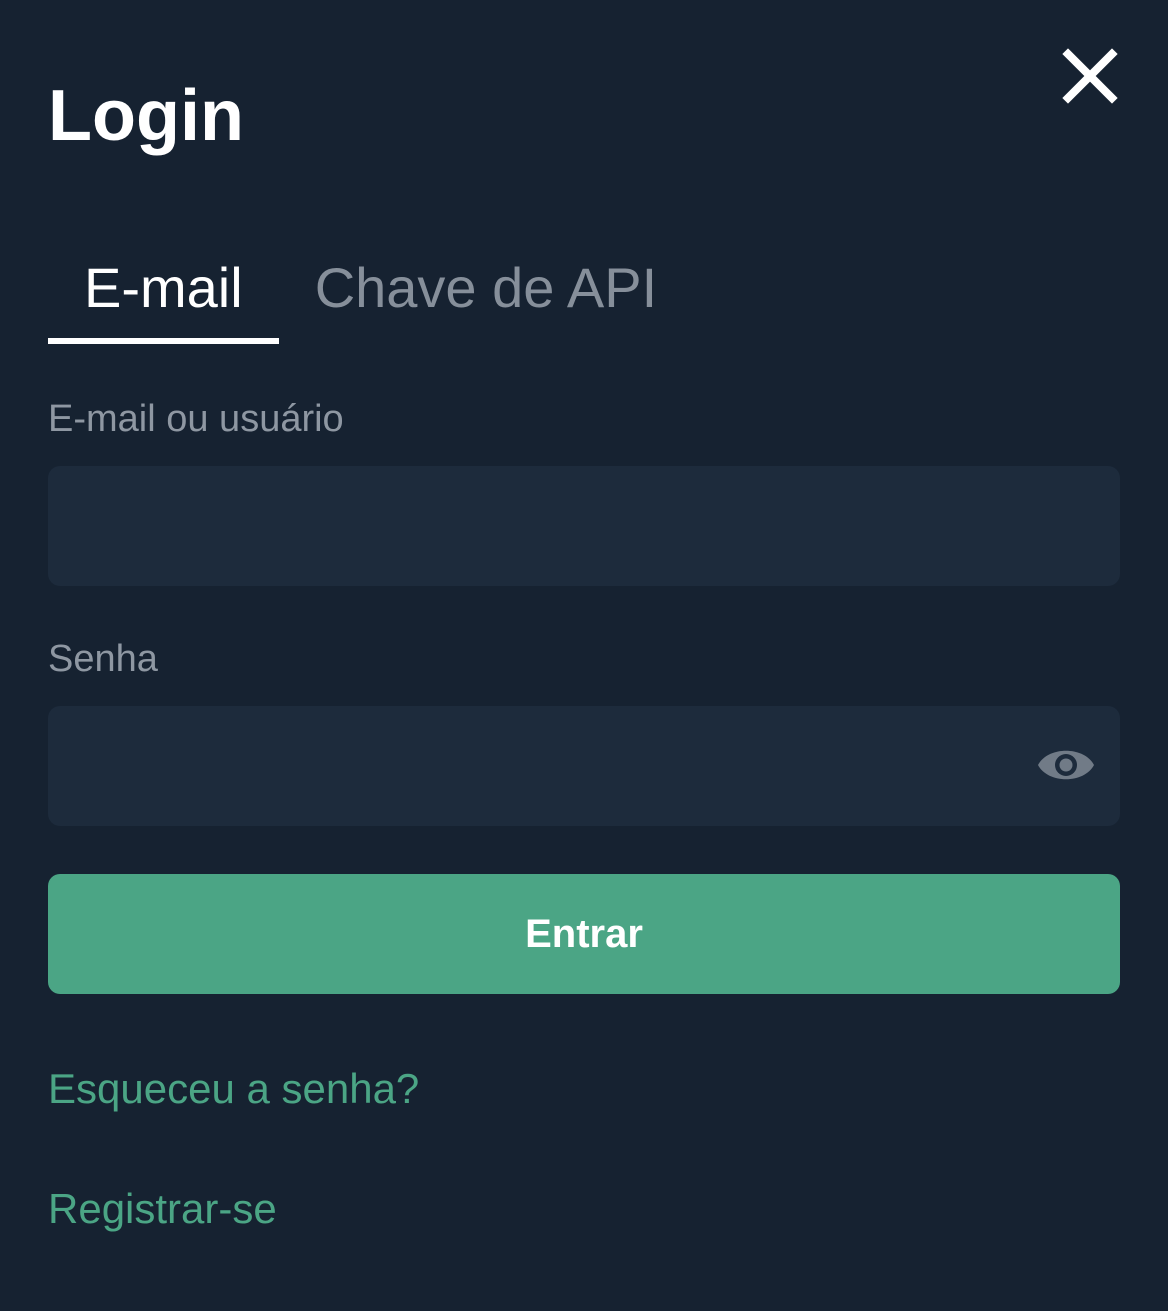 Image resolution: width=1168 pixels, height=1311 pixels. I want to click on close-button, so click(1090, 76).